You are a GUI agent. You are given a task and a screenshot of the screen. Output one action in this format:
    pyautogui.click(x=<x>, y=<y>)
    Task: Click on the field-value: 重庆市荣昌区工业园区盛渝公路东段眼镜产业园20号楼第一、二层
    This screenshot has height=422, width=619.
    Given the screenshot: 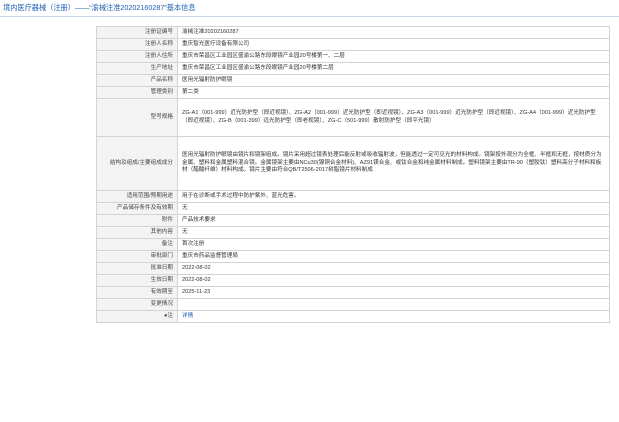 What is the action you would take?
    pyautogui.click(x=393, y=56)
    